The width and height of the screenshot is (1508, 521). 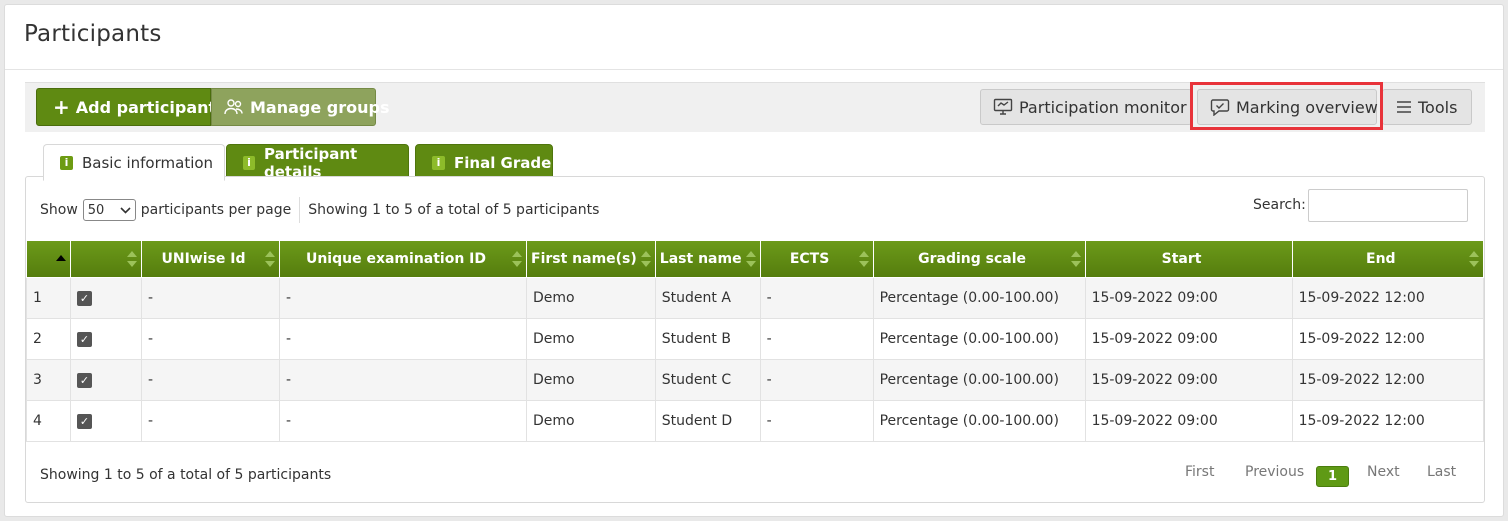 What do you see at coordinates (1199, 472) in the screenshot?
I see `pagination-first: First` at bounding box center [1199, 472].